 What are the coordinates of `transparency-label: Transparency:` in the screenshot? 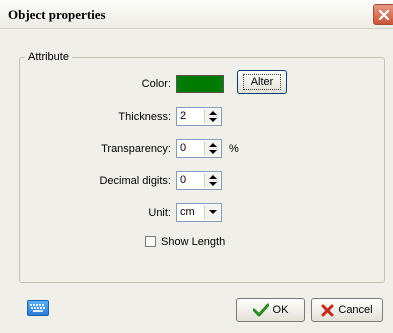 It's located at (136, 149).